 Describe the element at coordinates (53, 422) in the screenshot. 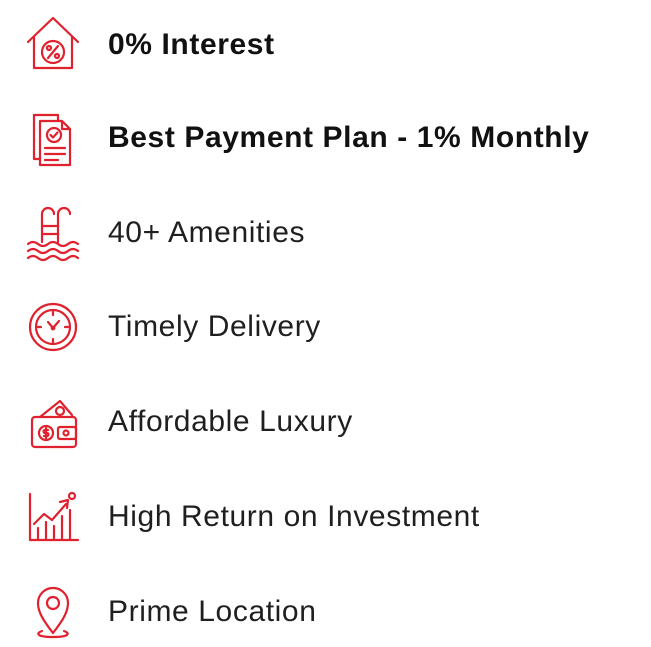

I see `wallet-money-icon` at that location.